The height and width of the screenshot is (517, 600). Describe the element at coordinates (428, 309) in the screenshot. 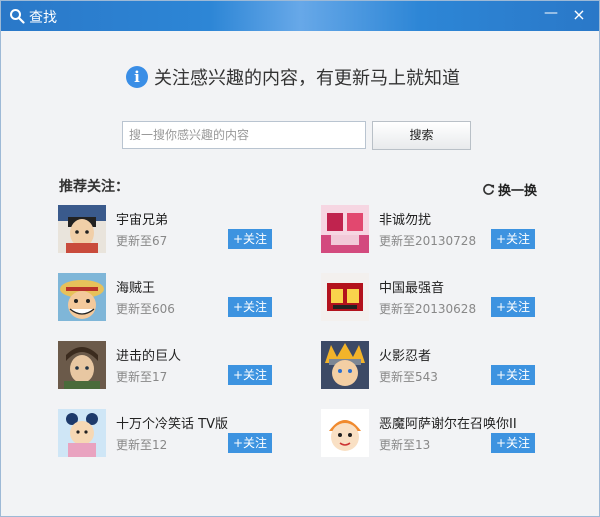

I see `item-status: 更新至20130628` at that location.